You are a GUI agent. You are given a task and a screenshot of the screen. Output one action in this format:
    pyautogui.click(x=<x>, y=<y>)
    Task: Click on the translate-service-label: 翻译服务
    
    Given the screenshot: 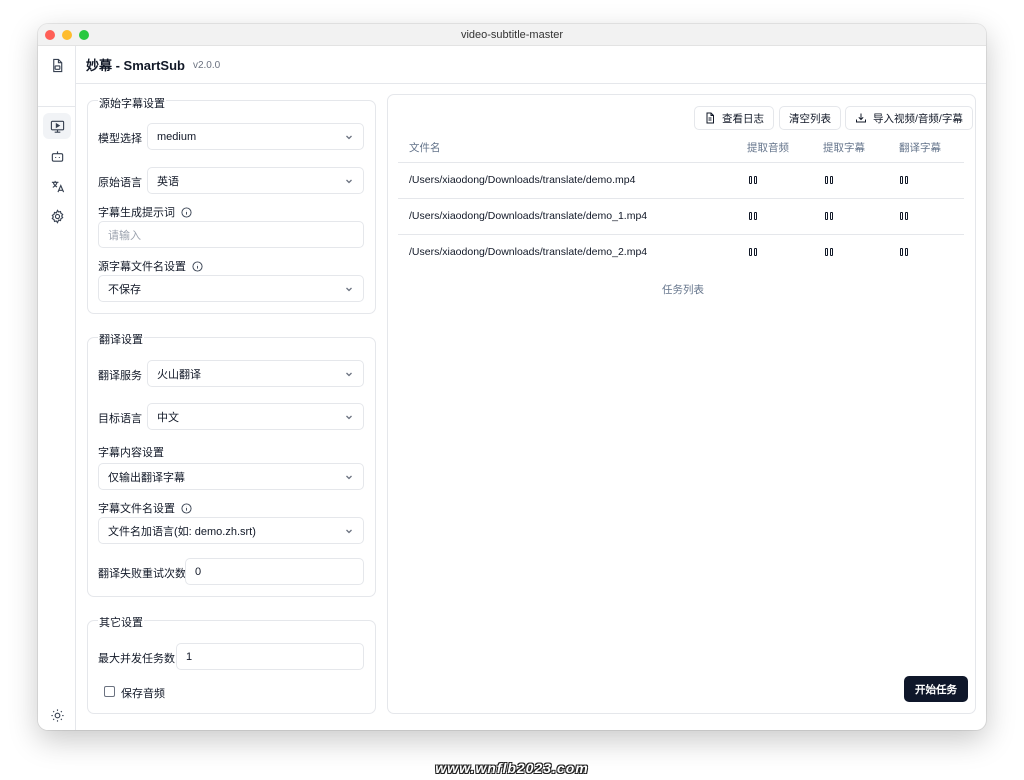 What is the action you would take?
    pyautogui.click(x=120, y=376)
    